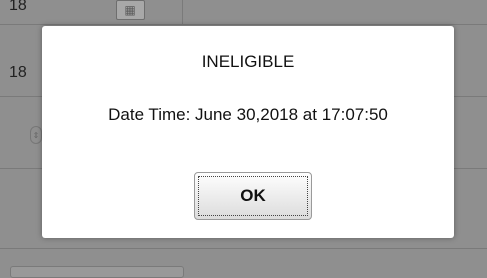 Image resolution: width=487 pixels, height=278 pixels. I want to click on ok-button-label: OK, so click(253, 196).